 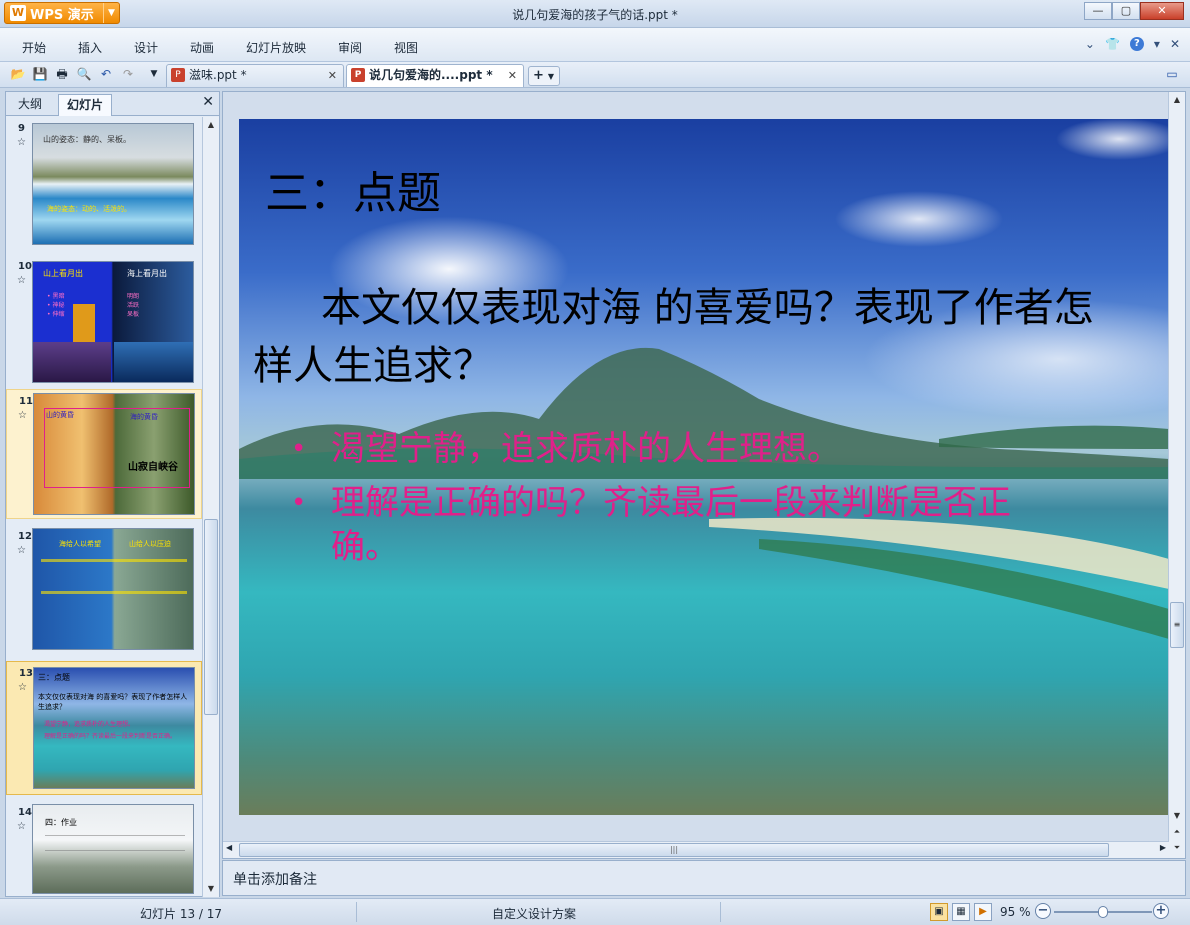 I want to click on slide-number: 9, so click(x=21, y=128).